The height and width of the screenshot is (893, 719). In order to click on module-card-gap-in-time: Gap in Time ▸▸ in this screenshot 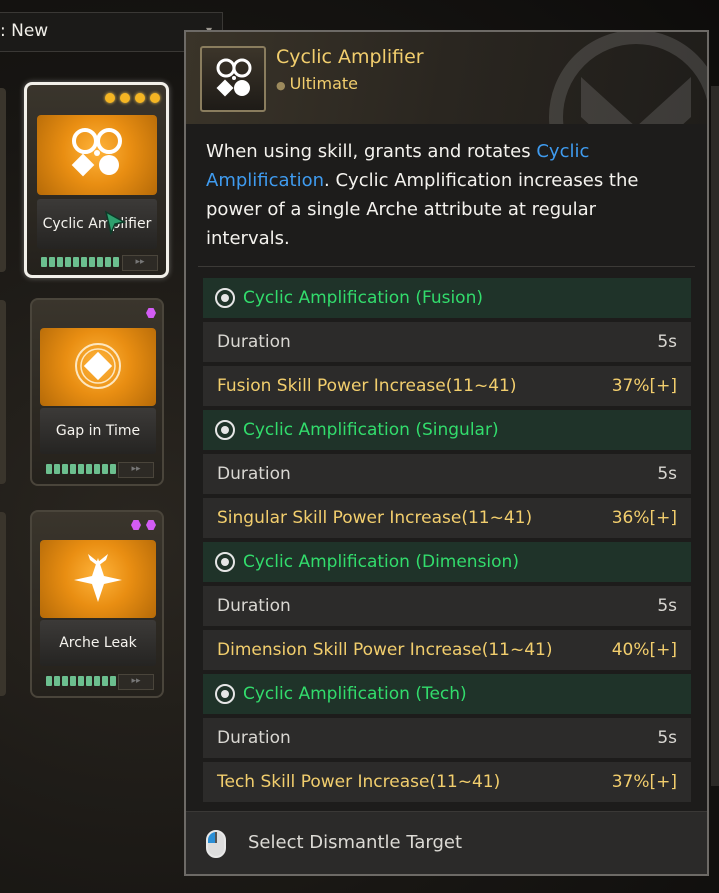, I will do `click(97, 392)`.